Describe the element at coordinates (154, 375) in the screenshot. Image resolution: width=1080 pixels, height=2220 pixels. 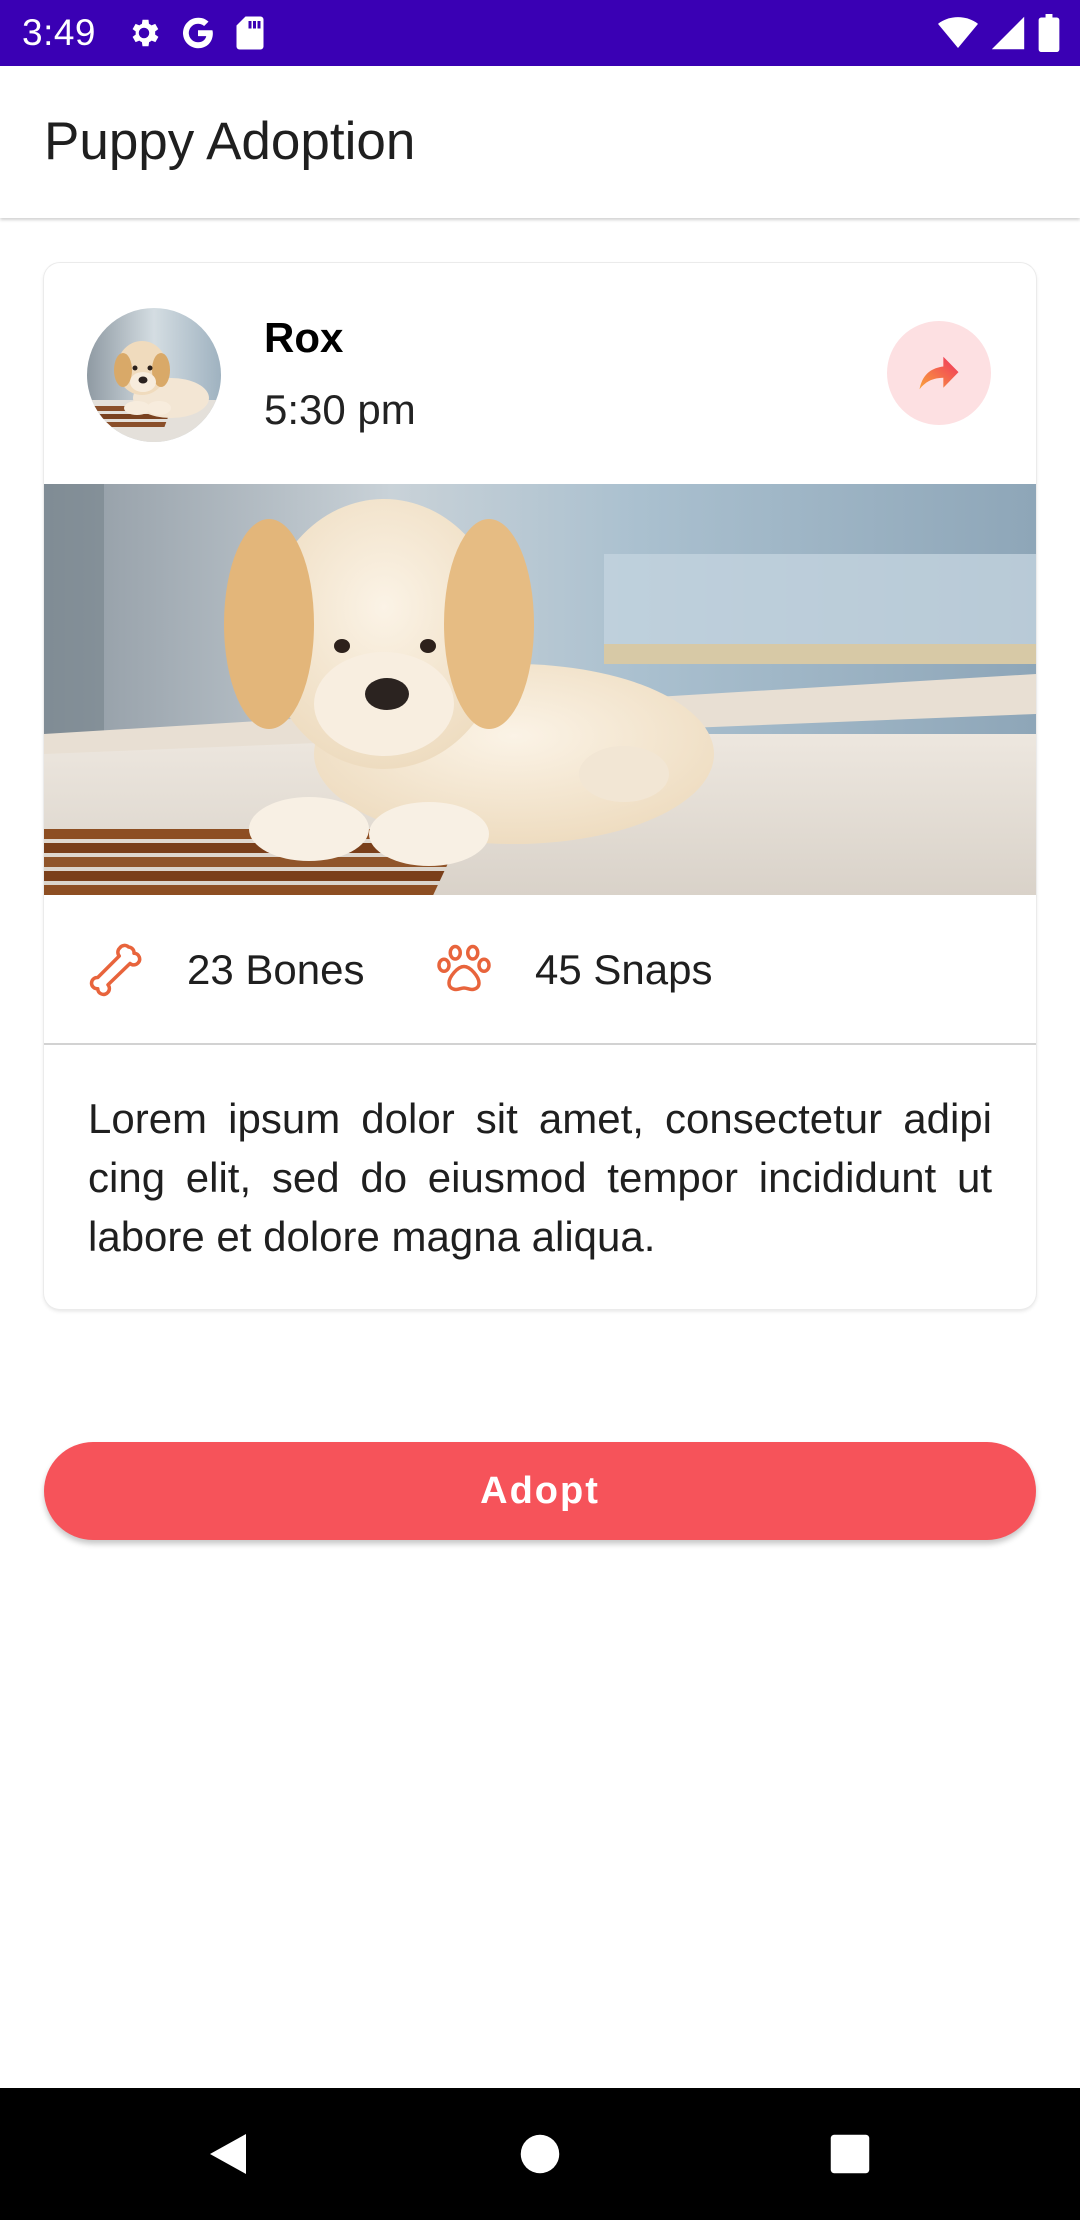
I see `avatar` at that location.